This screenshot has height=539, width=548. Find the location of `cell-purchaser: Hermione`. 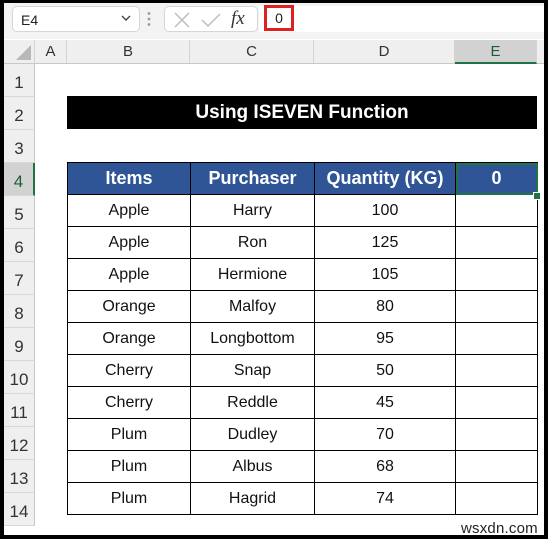

cell-purchaser: Hermione is located at coordinates (252, 274).